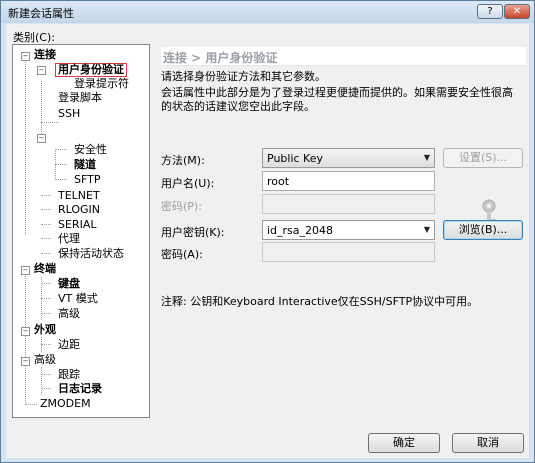 This screenshot has height=463, width=535. What do you see at coordinates (69, 284) in the screenshot?
I see `tree-item-keyboard: 键盘` at bounding box center [69, 284].